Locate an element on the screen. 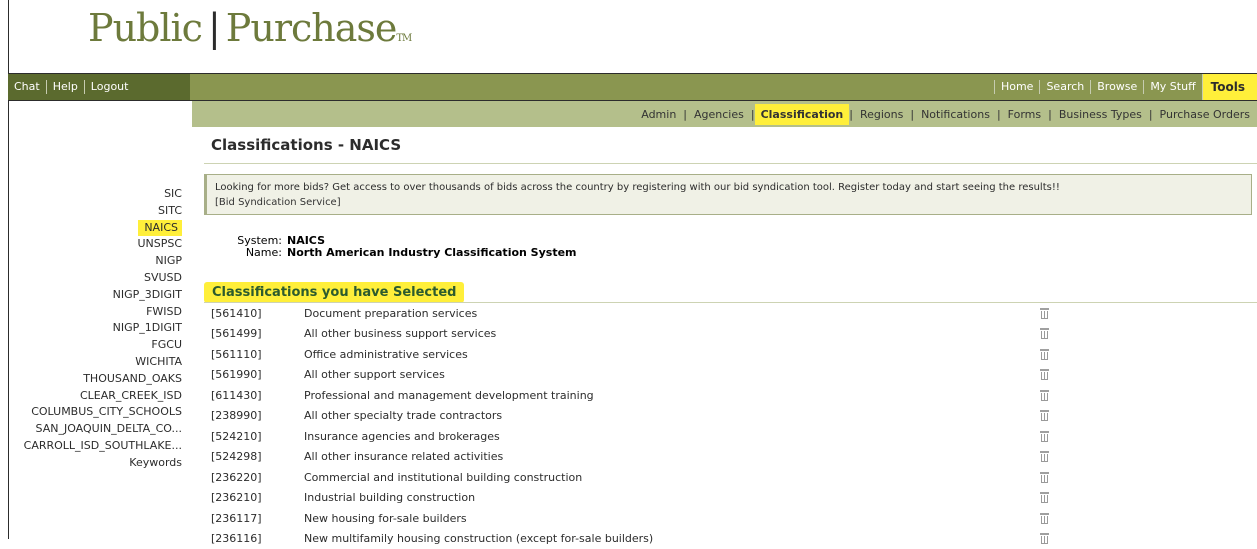 This screenshot has height=549, width=1257. nav-my-stuff-link: My Stuff is located at coordinates (1172, 87).